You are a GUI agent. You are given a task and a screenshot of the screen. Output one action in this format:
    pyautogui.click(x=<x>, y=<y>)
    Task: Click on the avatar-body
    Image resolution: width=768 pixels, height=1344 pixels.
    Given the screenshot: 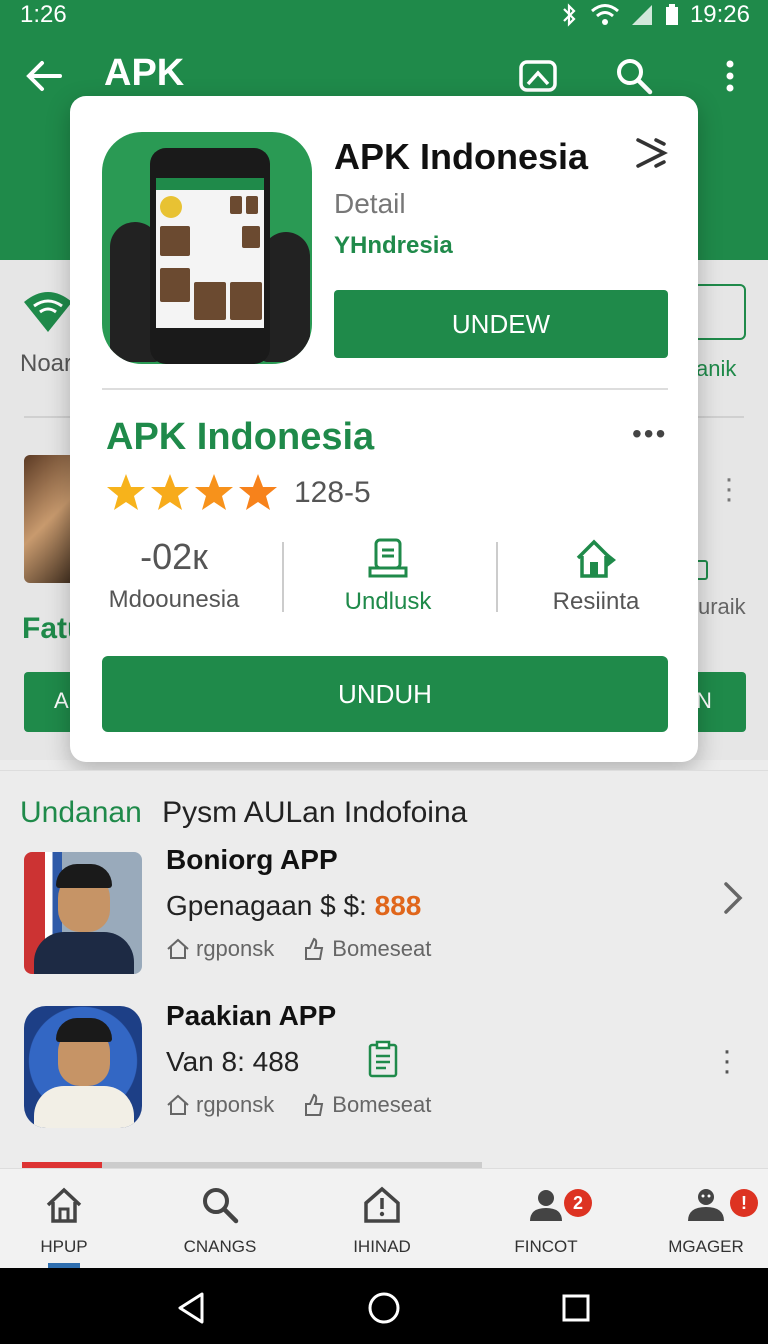 What is the action you would take?
    pyautogui.click(x=84, y=1107)
    